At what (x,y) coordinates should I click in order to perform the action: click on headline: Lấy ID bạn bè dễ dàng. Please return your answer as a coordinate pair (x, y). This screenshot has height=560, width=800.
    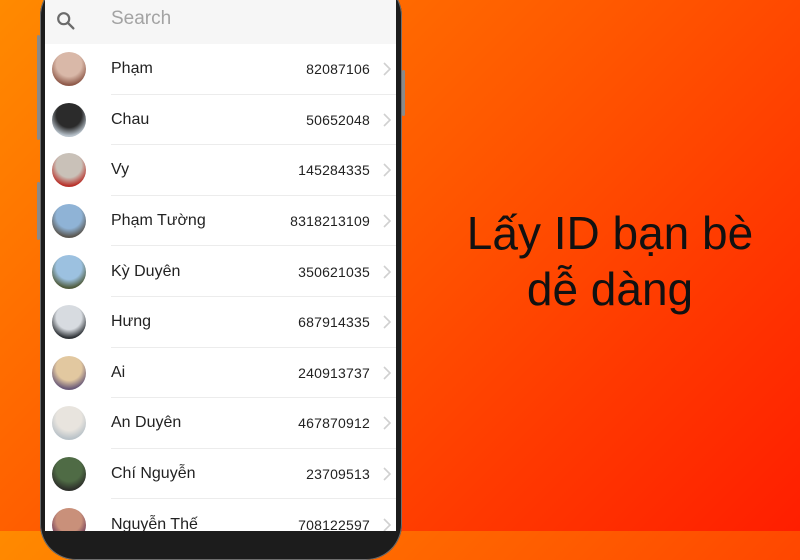
    Looking at the image, I should click on (610, 261).